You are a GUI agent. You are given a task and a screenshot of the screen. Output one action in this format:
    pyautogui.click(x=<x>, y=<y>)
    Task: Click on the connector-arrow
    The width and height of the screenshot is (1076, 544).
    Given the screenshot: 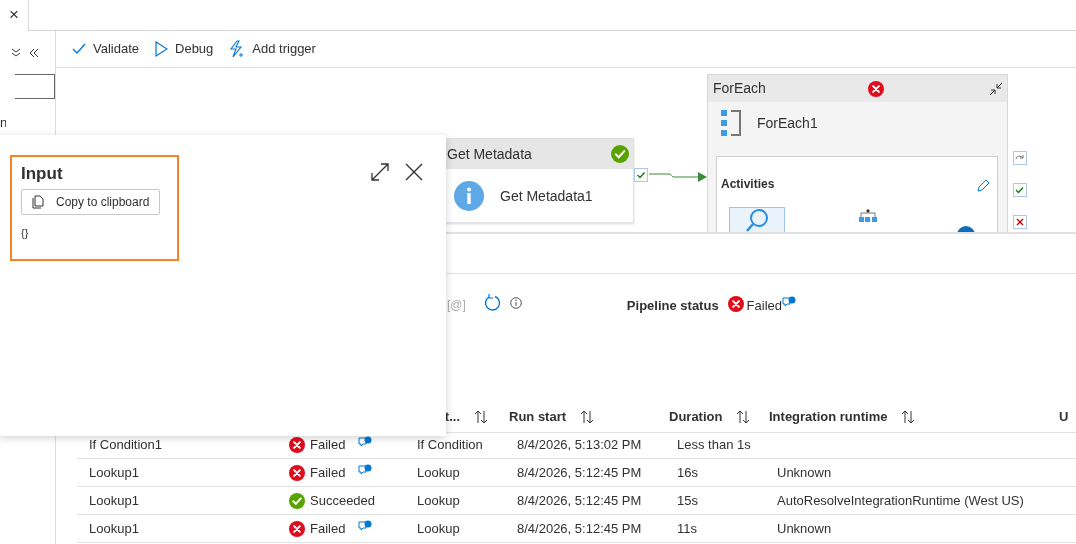 What is the action you would take?
    pyautogui.click(x=678, y=174)
    